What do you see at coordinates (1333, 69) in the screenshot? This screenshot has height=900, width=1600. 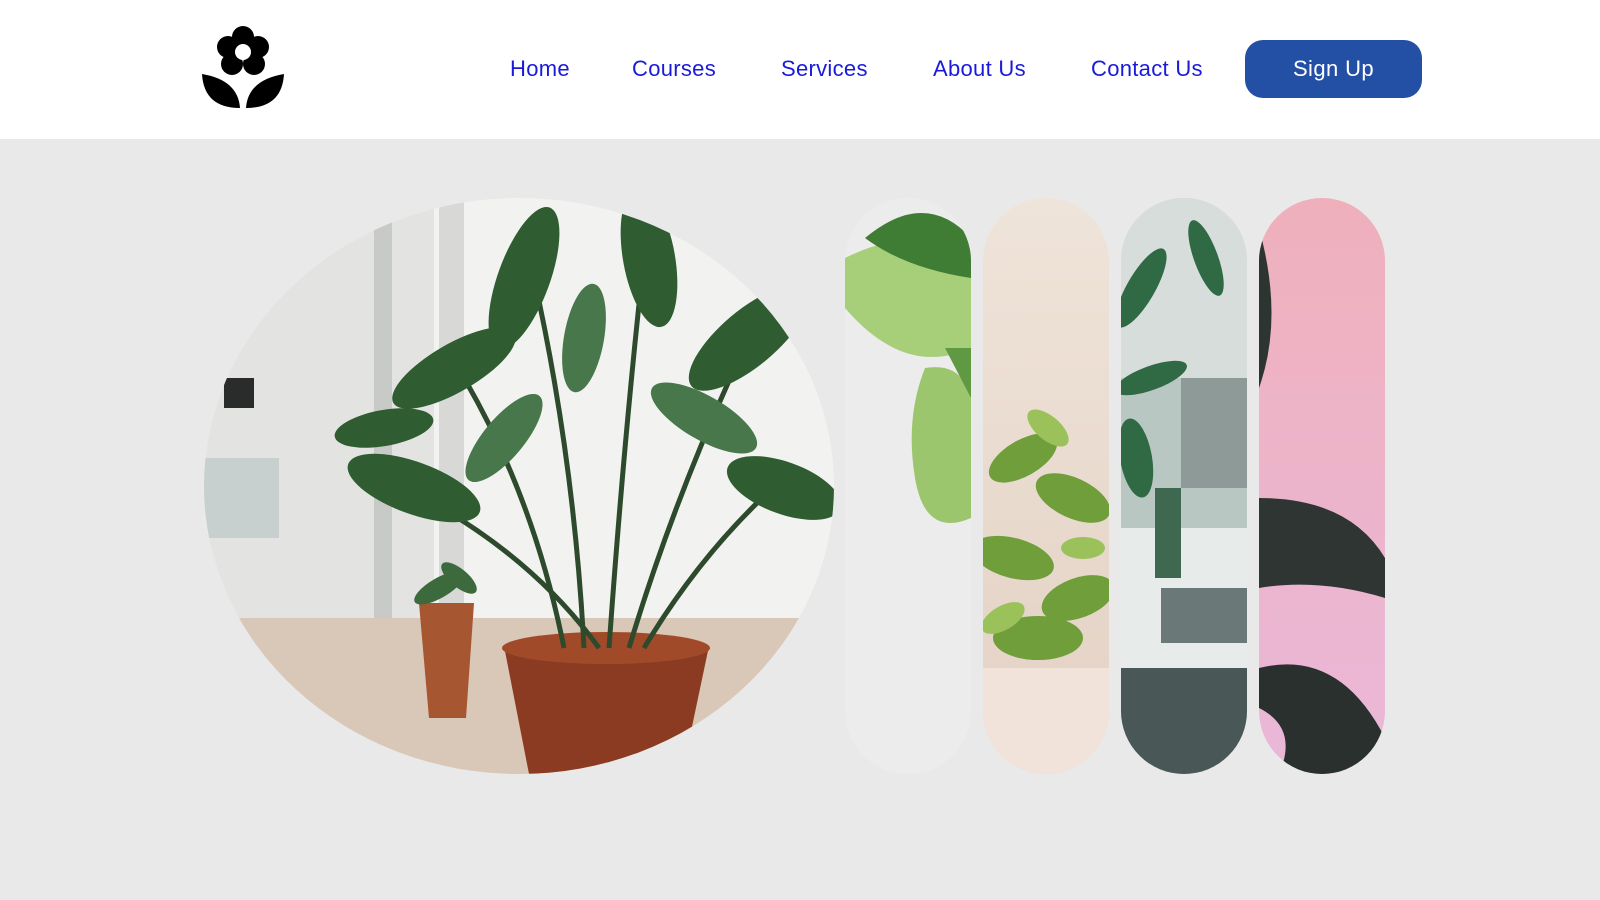 I see `sign-up-button: Sign Up` at bounding box center [1333, 69].